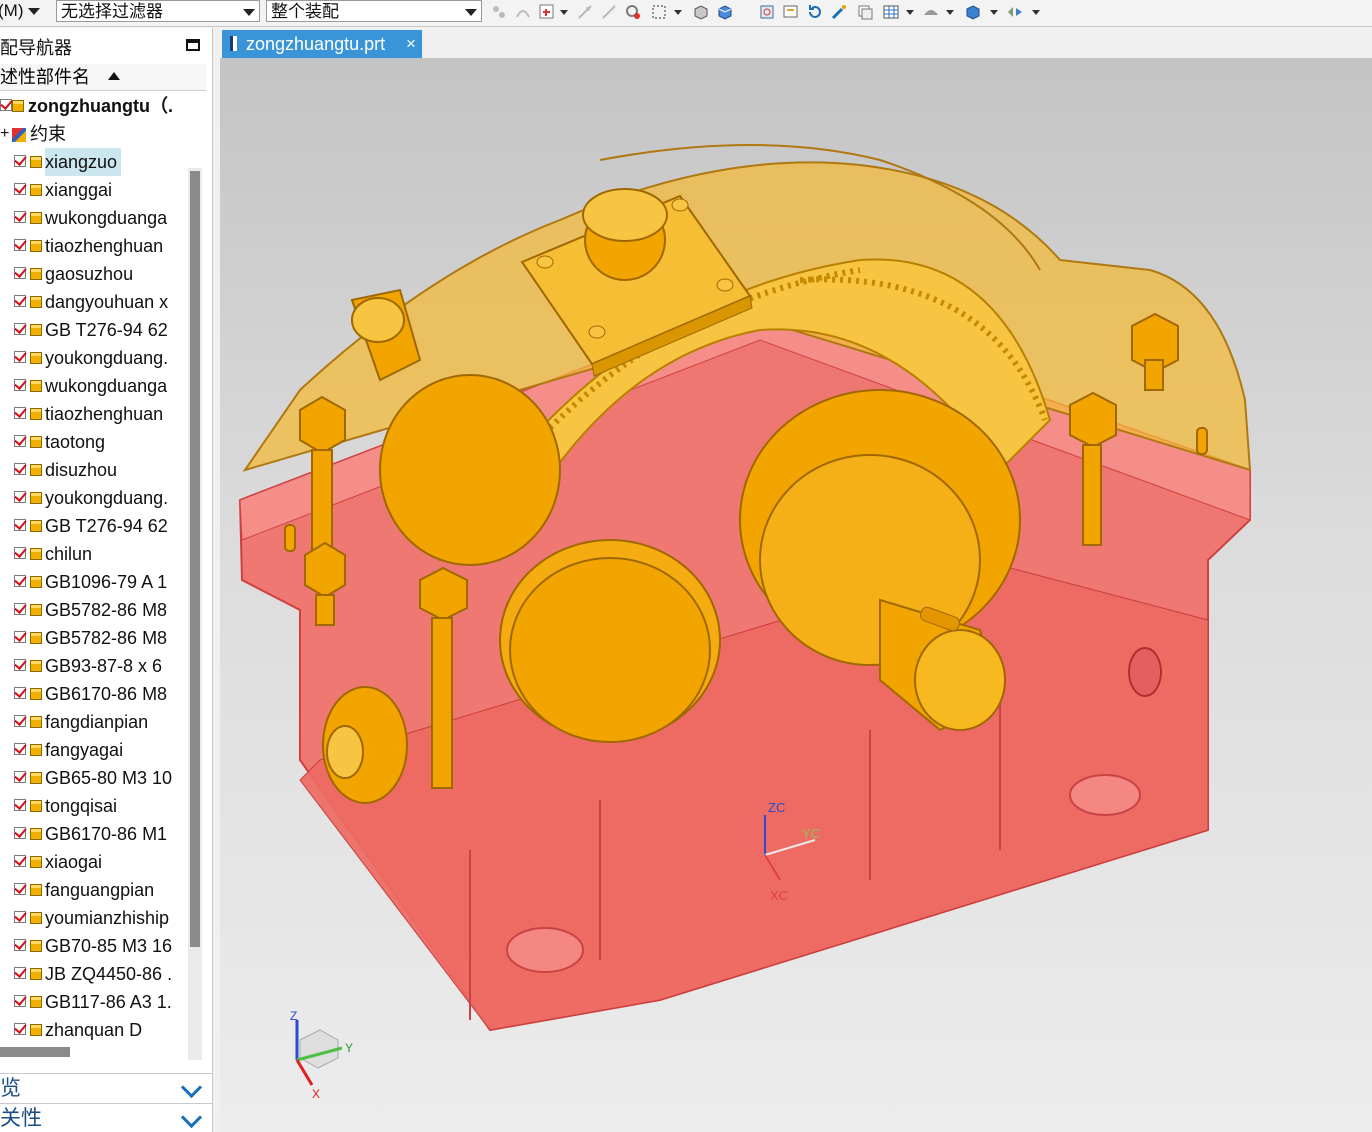 The width and height of the screenshot is (1372, 1132). I want to click on tree-component-node: GB65-80 M3 10, so click(92, 778).